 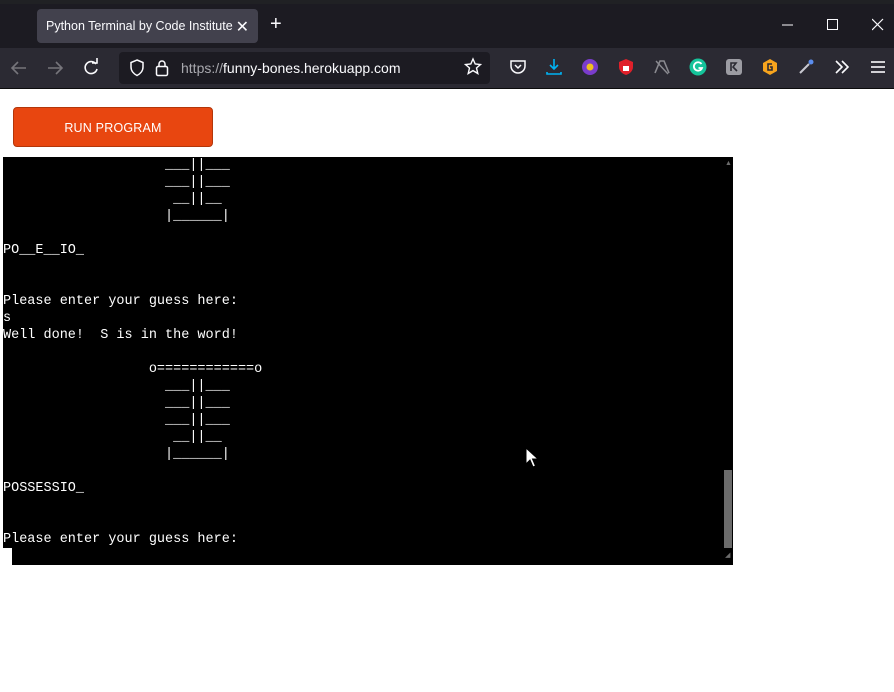 What do you see at coordinates (728, 509) in the screenshot?
I see `scrollbar-thumb` at bounding box center [728, 509].